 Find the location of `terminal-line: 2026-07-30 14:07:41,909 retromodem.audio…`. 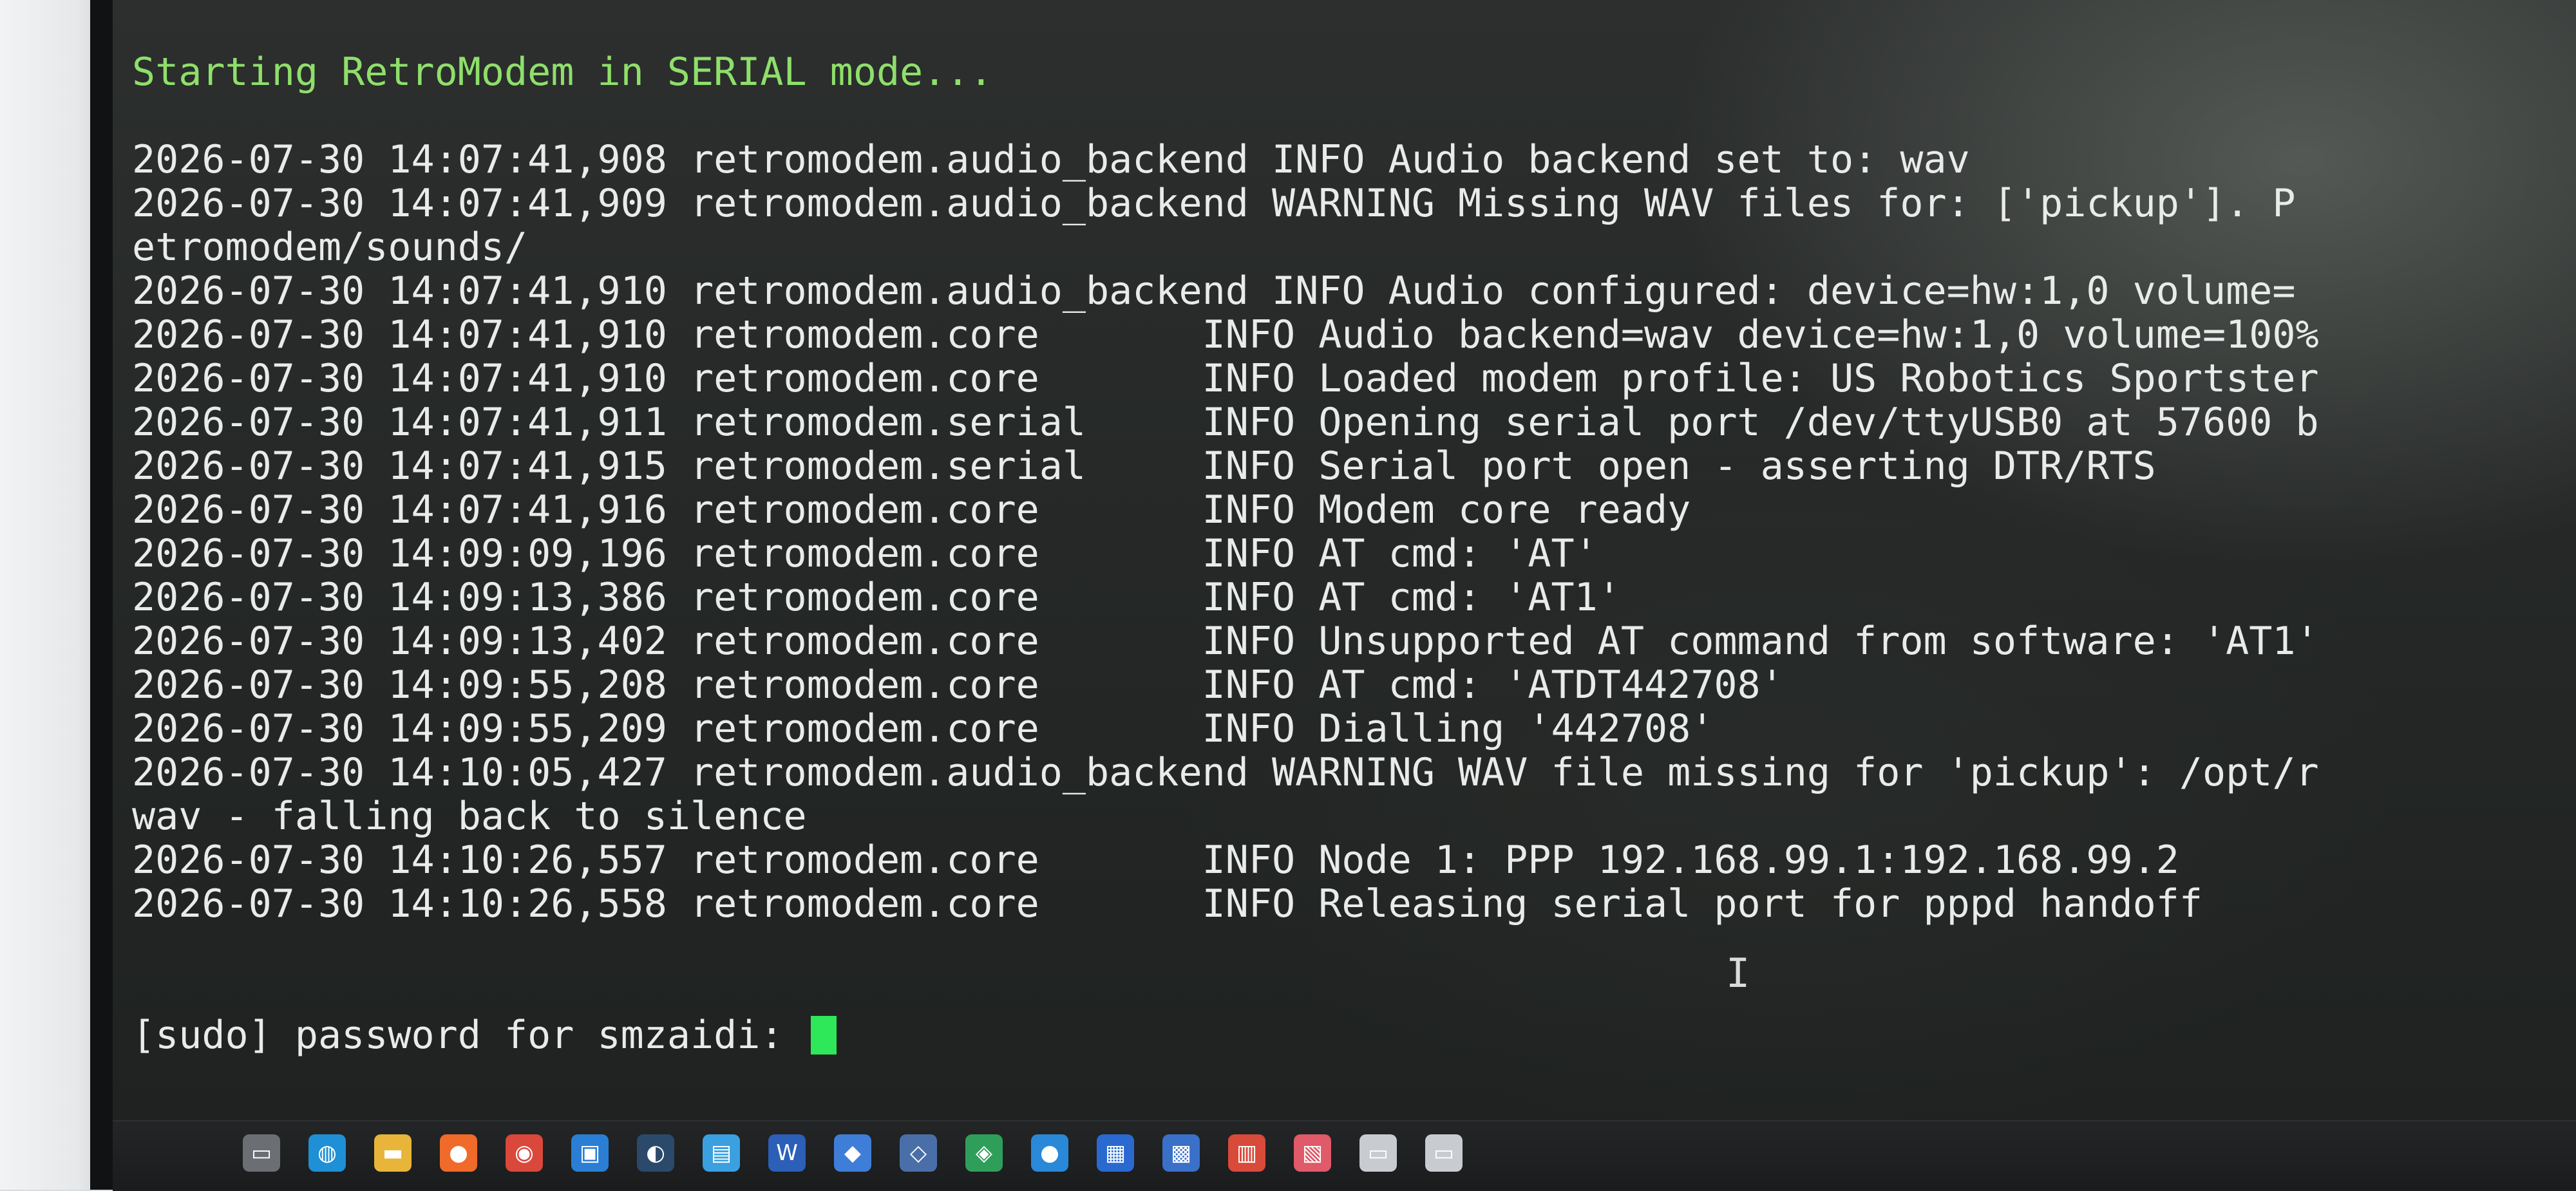

terminal-line: 2026-07-30 14:07:41,909 retromodem.audio… is located at coordinates (1214, 203).